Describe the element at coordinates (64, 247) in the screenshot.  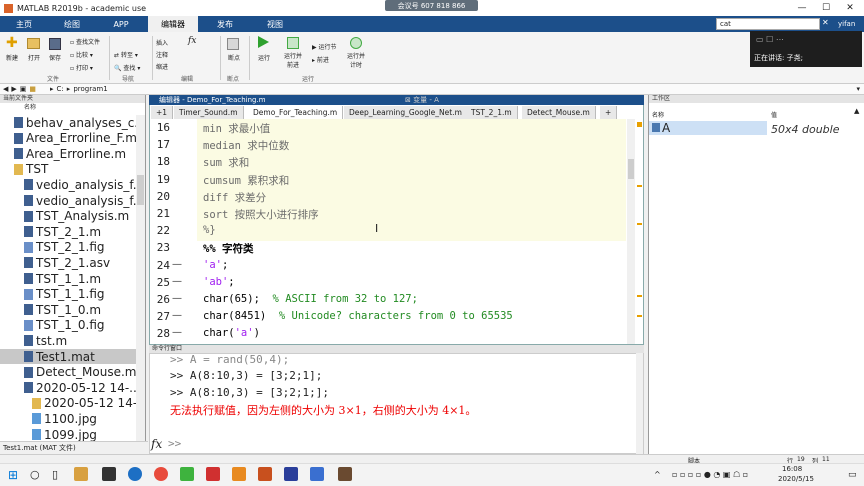
I see `file-list-item: TST_2_1.fig` at that location.